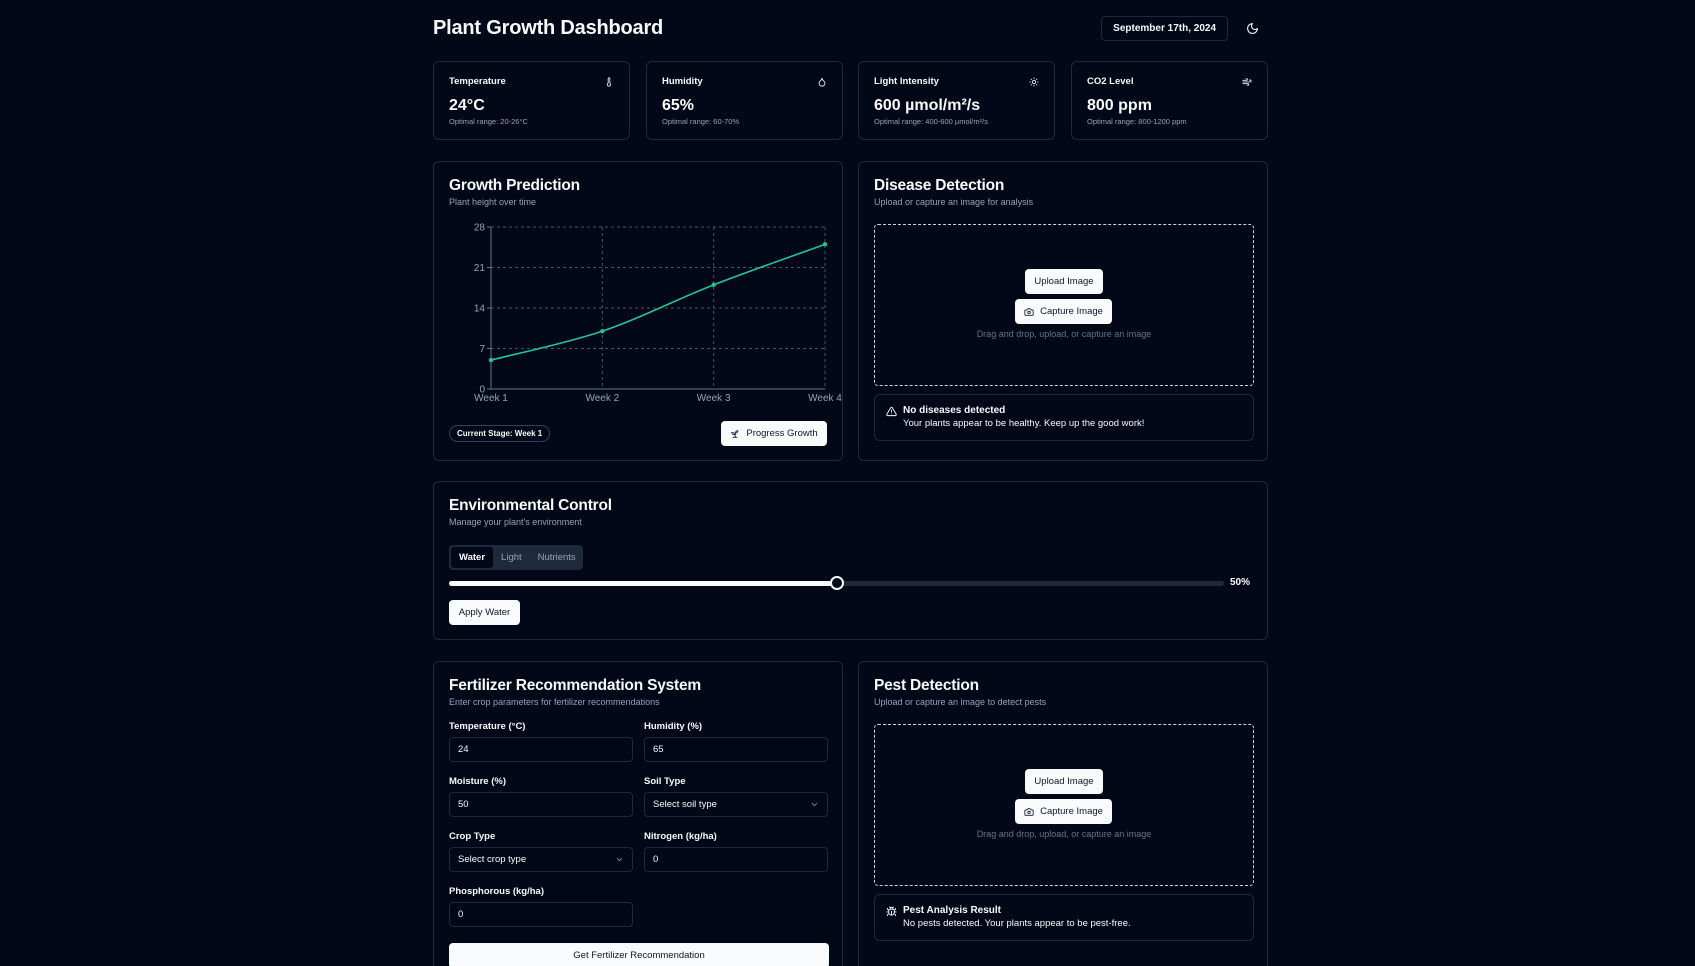  I want to click on x-tick-label: Week 3, so click(714, 397).